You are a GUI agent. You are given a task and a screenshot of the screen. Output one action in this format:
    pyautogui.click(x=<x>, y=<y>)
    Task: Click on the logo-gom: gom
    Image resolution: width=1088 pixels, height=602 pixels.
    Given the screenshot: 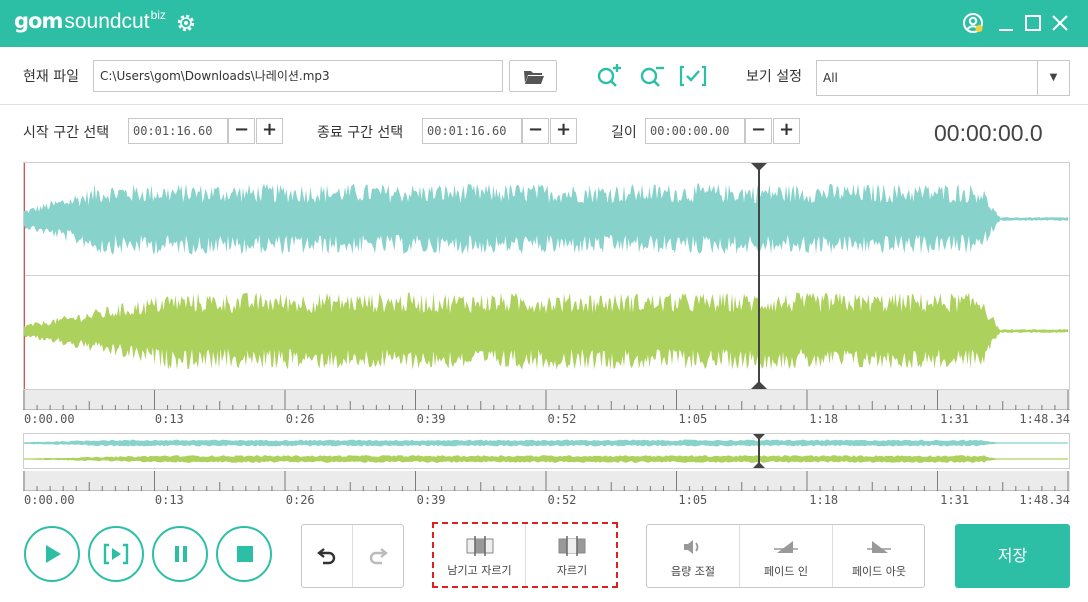 What is the action you would take?
    pyautogui.click(x=38, y=21)
    